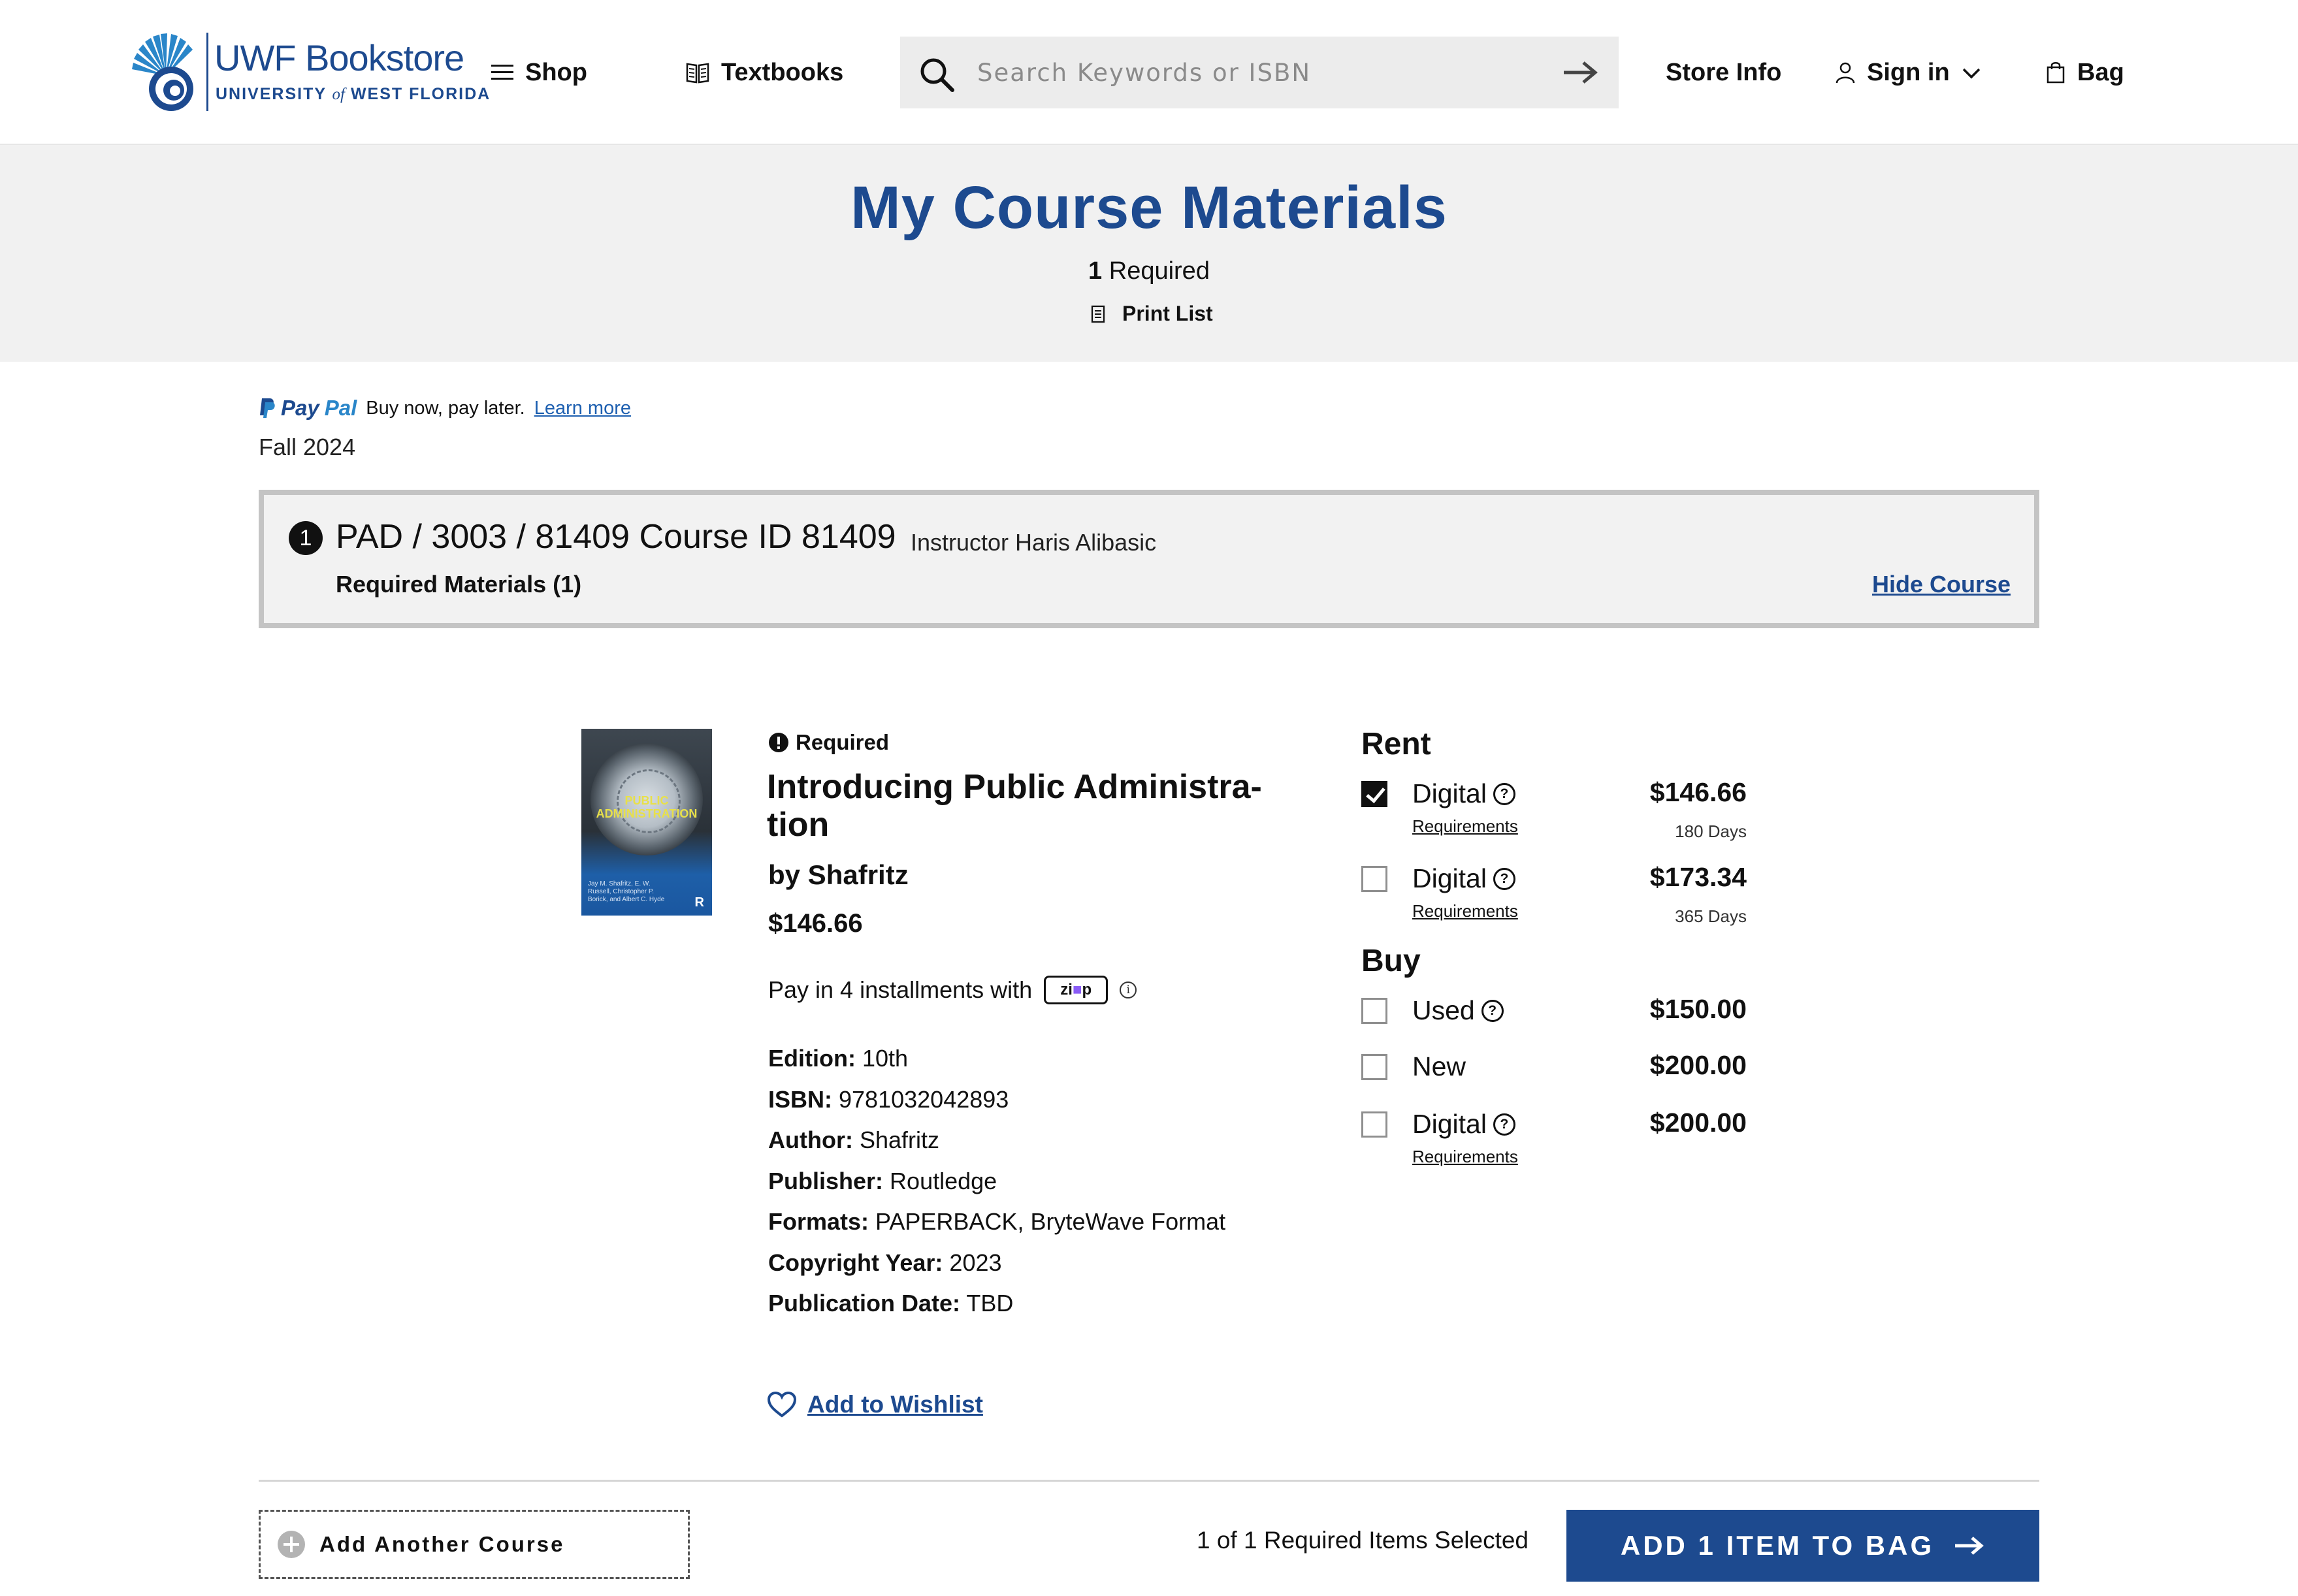 The width and height of the screenshot is (2298, 1596). I want to click on zip-logo: zi ■ p, so click(1077, 990).